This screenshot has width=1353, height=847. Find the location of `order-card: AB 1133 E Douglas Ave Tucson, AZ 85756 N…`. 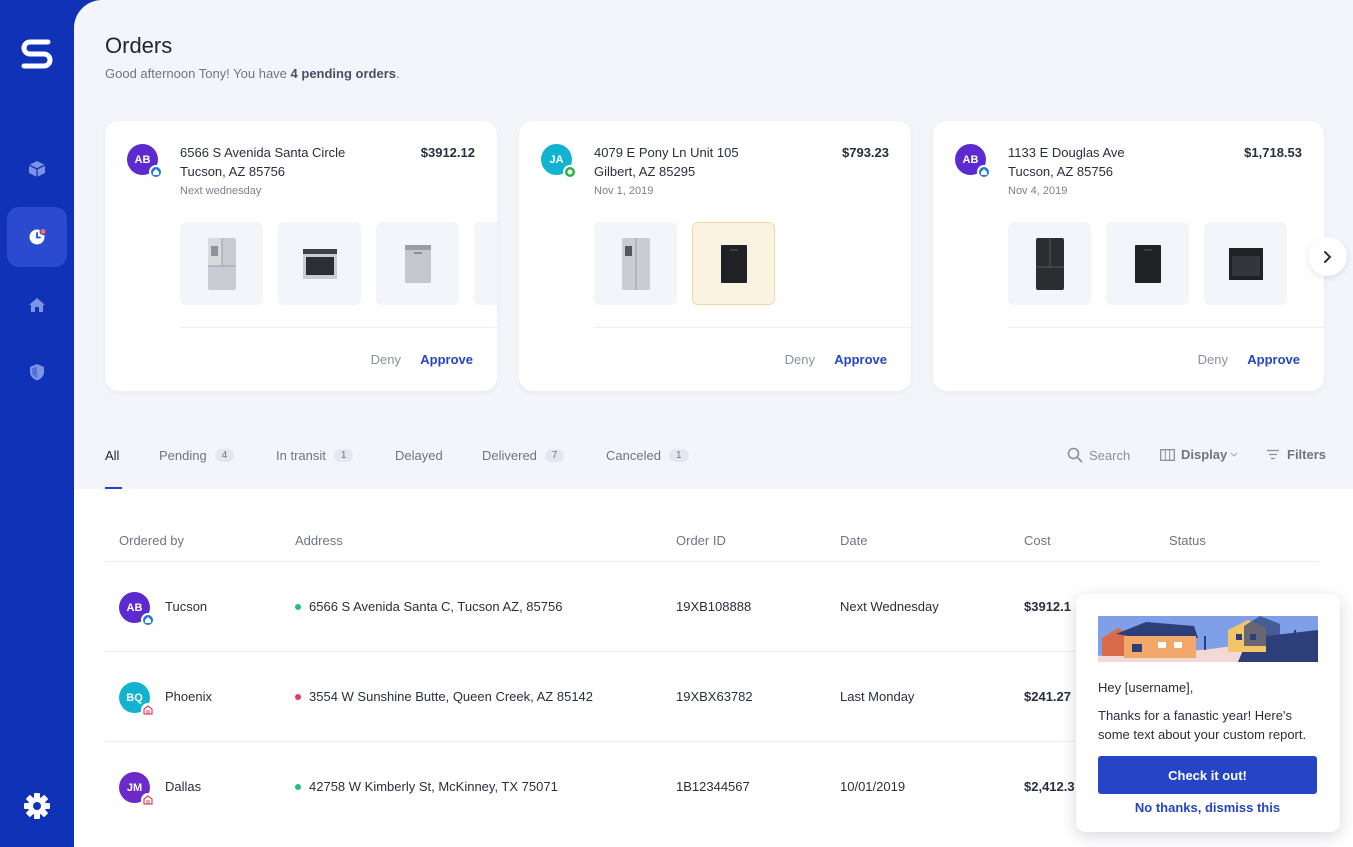

order-card: AB 1133 E Douglas Ave Tucson, AZ 85756 N… is located at coordinates (1128, 256).